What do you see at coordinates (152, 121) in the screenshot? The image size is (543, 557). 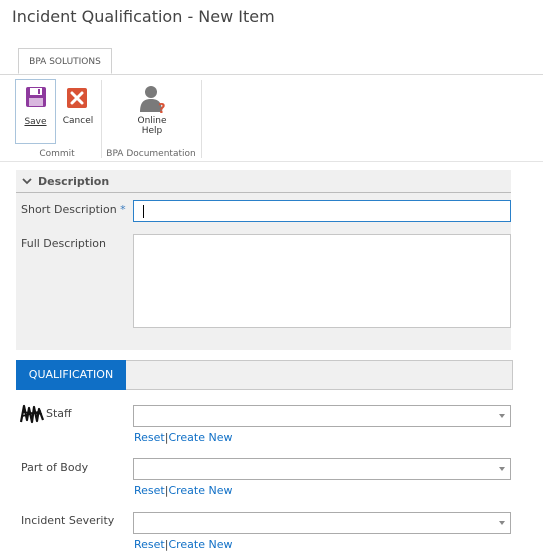 I see `help-label-line1: Online` at bounding box center [152, 121].